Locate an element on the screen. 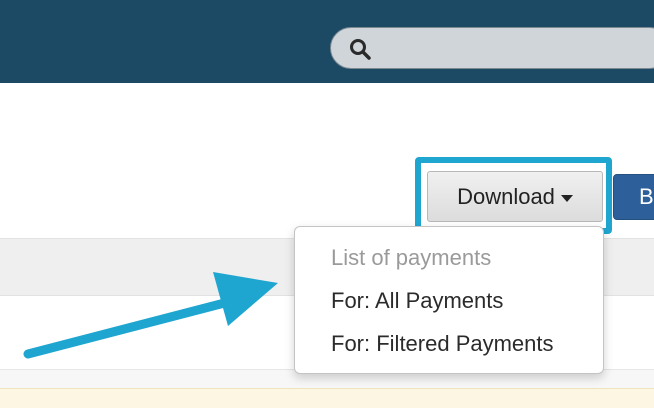 Image resolution: width=654 pixels, height=408 pixels. menu-item-all-payments: For: All Payments is located at coordinates (417, 301).